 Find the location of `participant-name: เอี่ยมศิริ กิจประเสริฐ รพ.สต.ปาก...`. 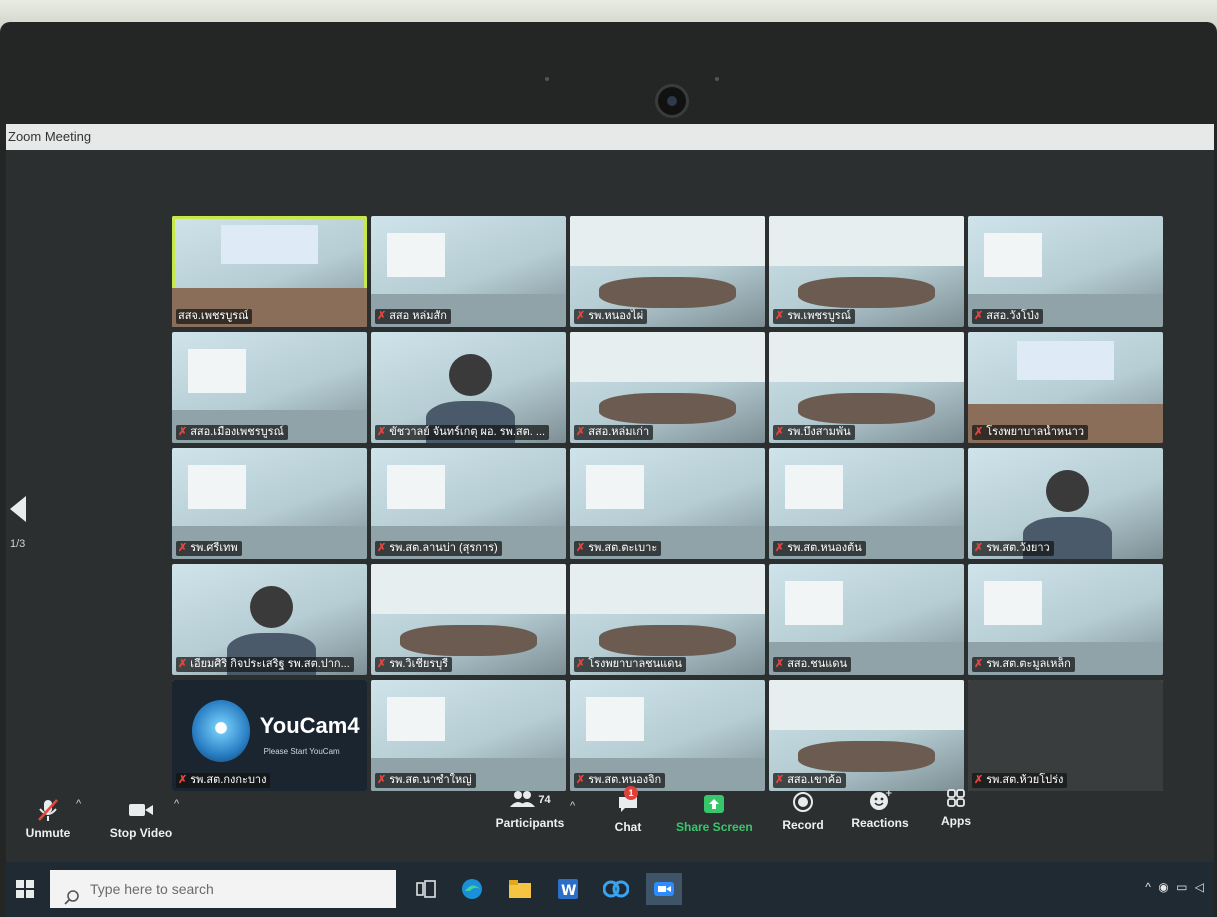

participant-name: เอี่ยมศิริ กิจประเสริฐ รพ.สต.ปาก... is located at coordinates (270, 664).